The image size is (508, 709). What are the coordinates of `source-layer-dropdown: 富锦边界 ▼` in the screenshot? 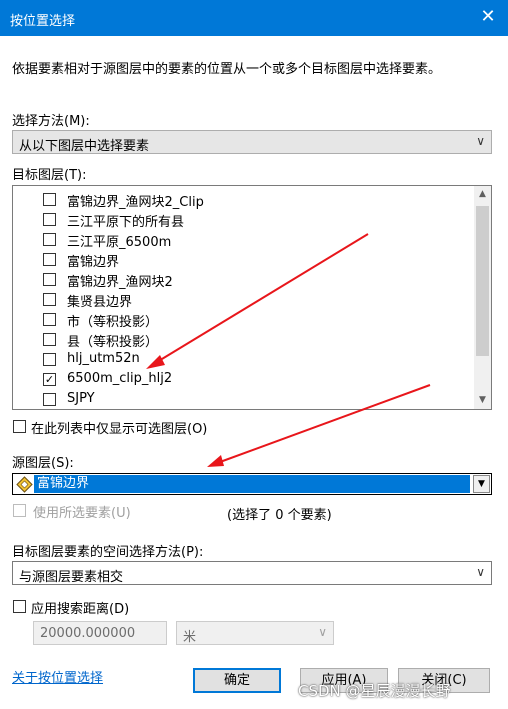 It's located at (252, 484).